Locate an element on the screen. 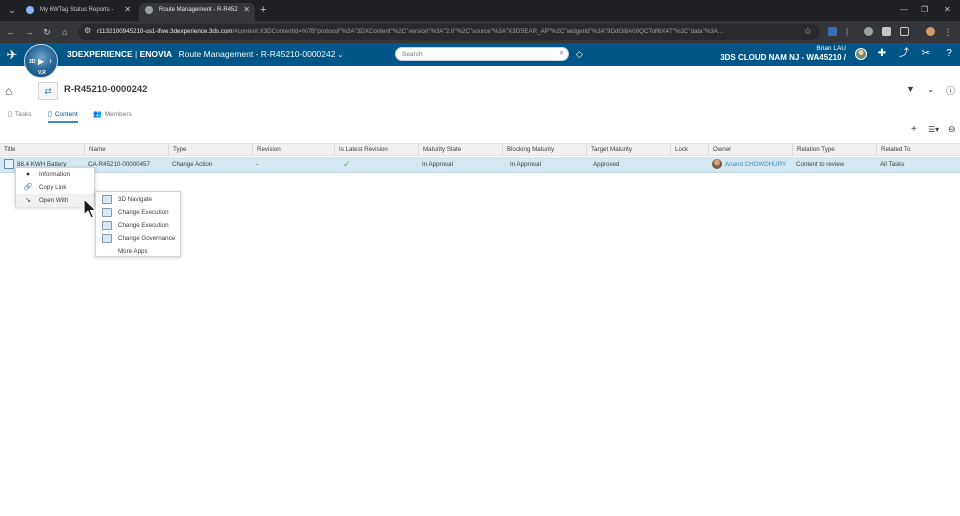  column-header-maturity-state: Maturity State is located at coordinates (460, 150).